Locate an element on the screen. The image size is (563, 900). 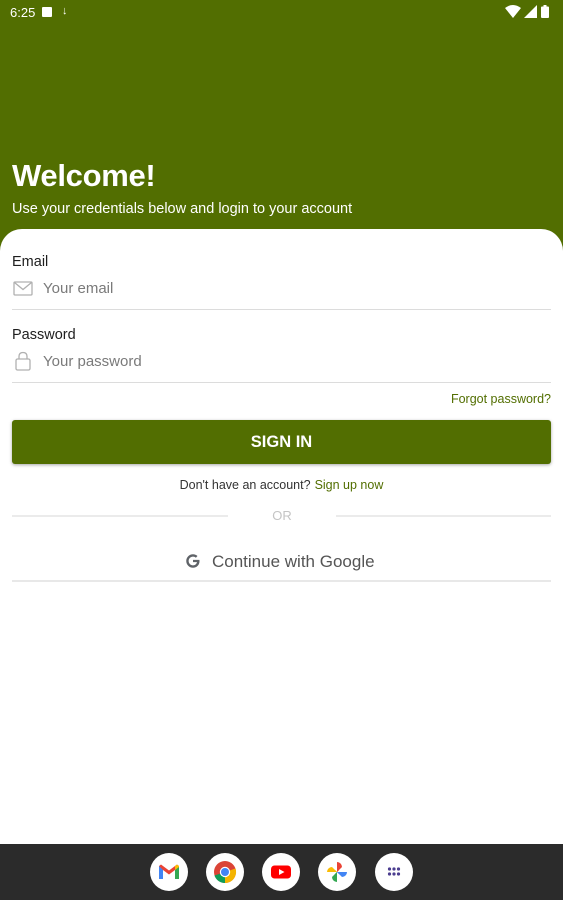
divider-left is located at coordinates (120, 516).